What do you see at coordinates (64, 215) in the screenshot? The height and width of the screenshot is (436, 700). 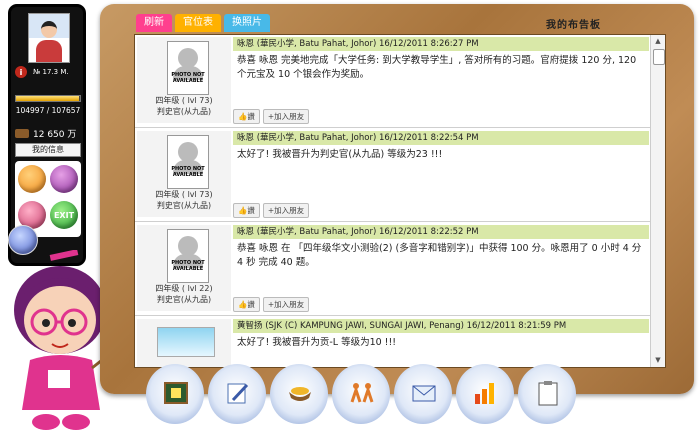 I see `exit-icon: EXIT` at bounding box center [64, 215].